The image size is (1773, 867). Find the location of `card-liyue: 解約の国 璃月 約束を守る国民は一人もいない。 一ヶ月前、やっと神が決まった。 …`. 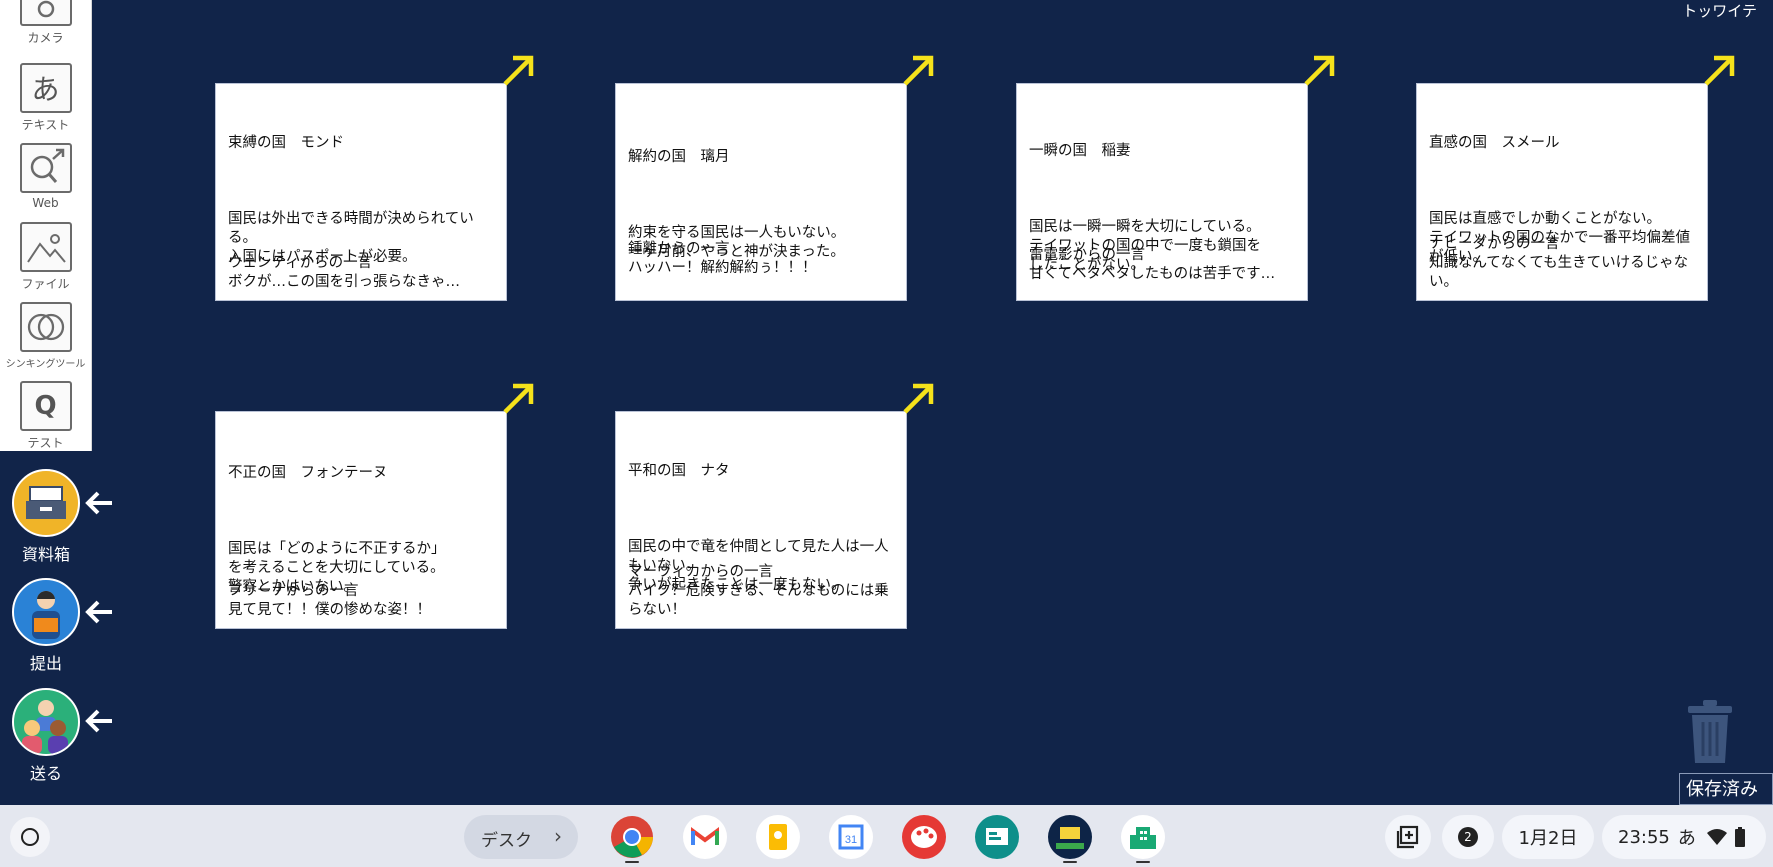

card-liyue: 解約の国 璃月 約束を守る国民は一人もいない。 一ヶ月前、やっと神が決まった。 … is located at coordinates (761, 192).